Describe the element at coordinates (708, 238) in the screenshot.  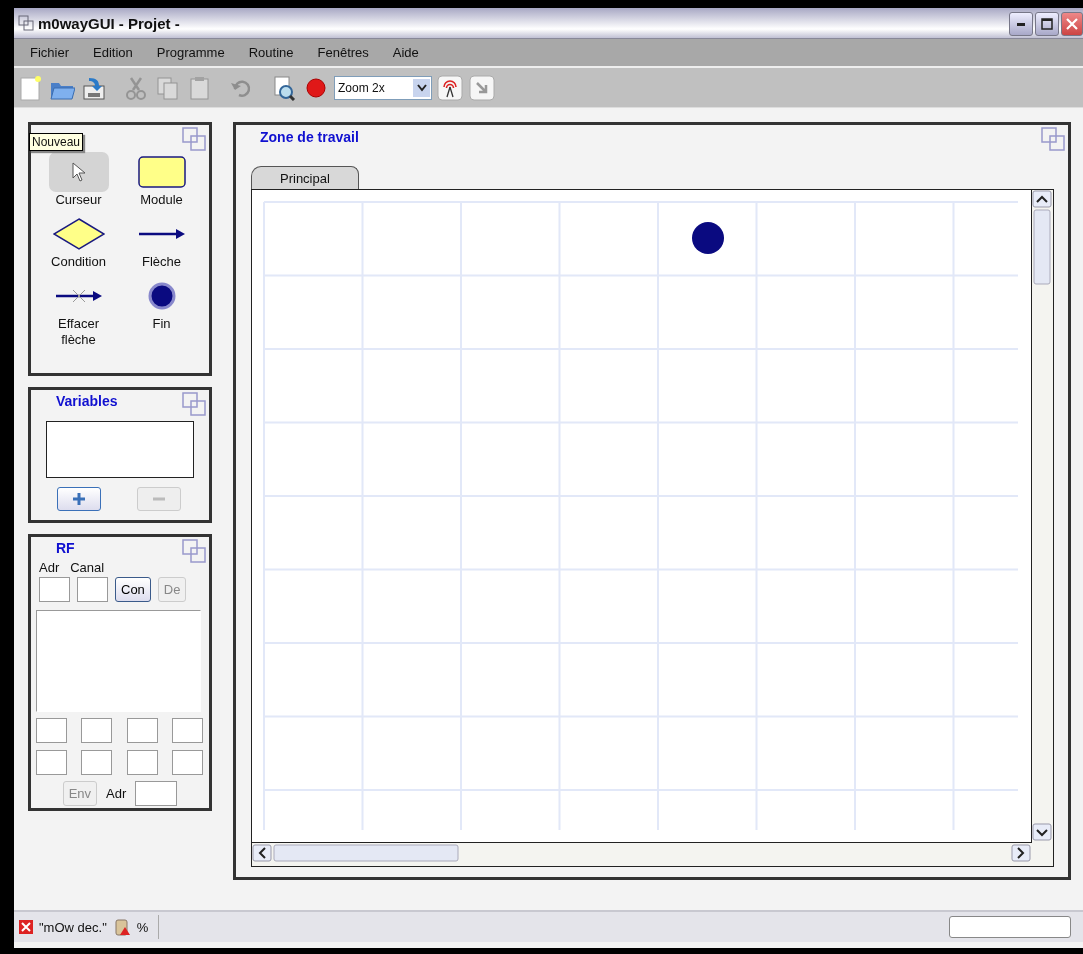
I see `end-node` at that location.